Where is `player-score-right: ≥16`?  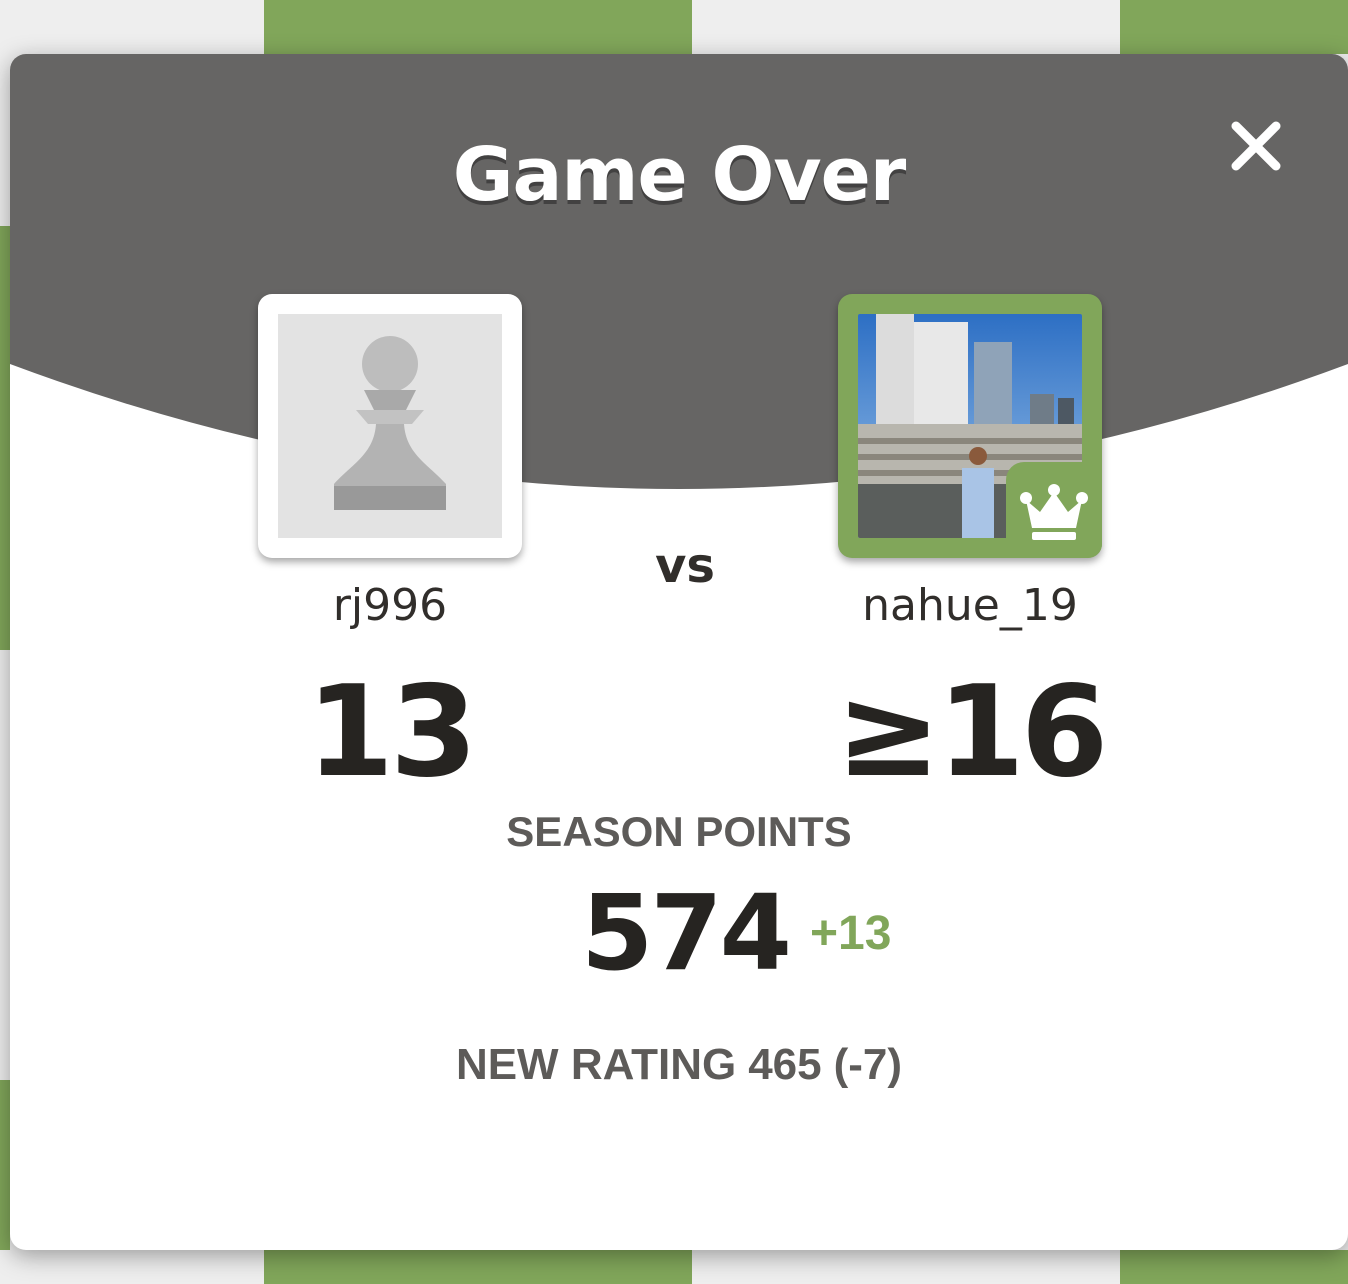
player-score-right: ≥16 is located at coordinates (972, 731).